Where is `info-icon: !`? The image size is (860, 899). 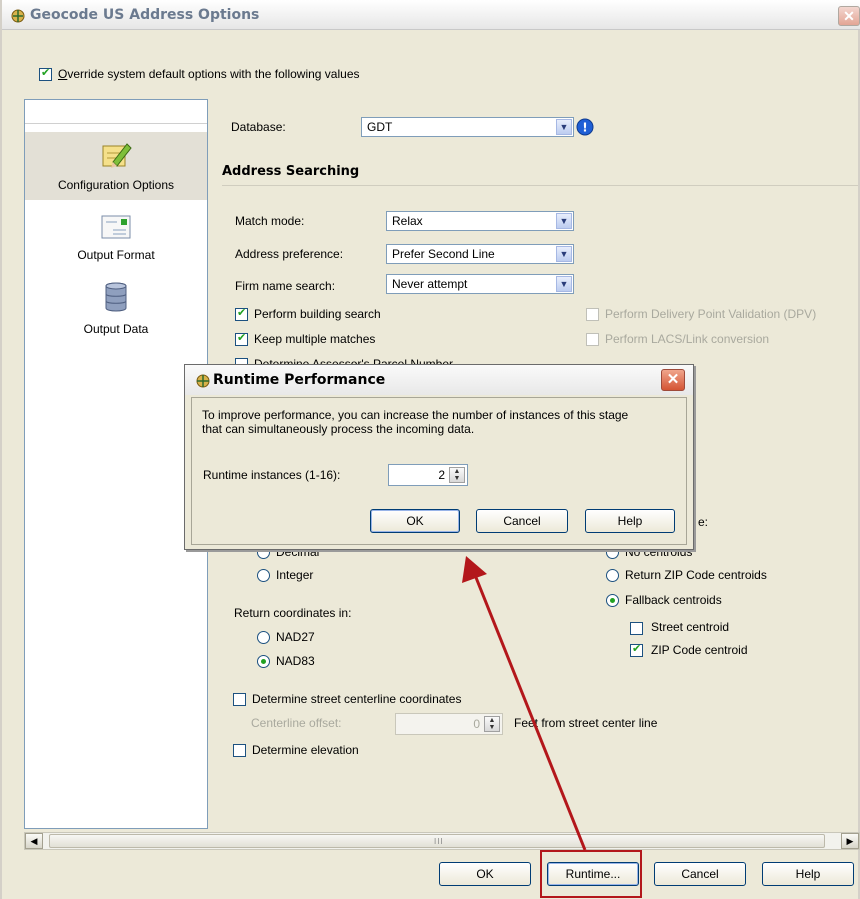
info-icon: ! is located at coordinates (585, 127).